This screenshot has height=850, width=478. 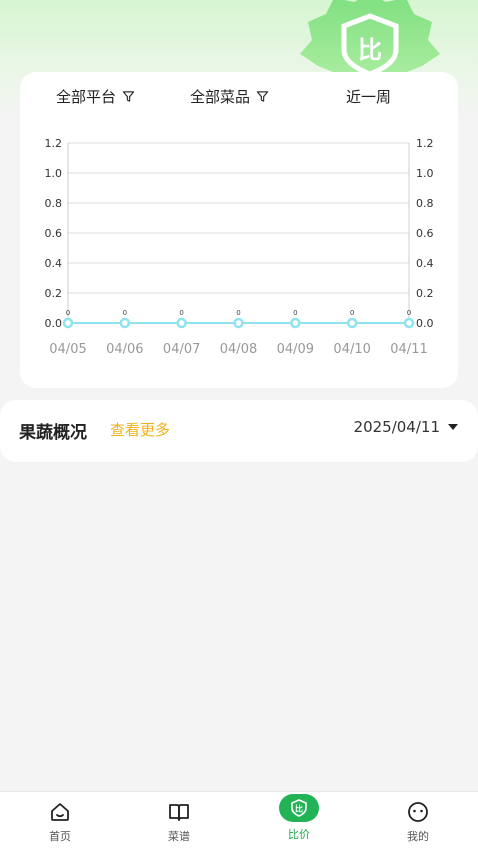 What do you see at coordinates (54, 143) in the screenshot?
I see `y-tick-left: 1.2` at bounding box center [54, 143].